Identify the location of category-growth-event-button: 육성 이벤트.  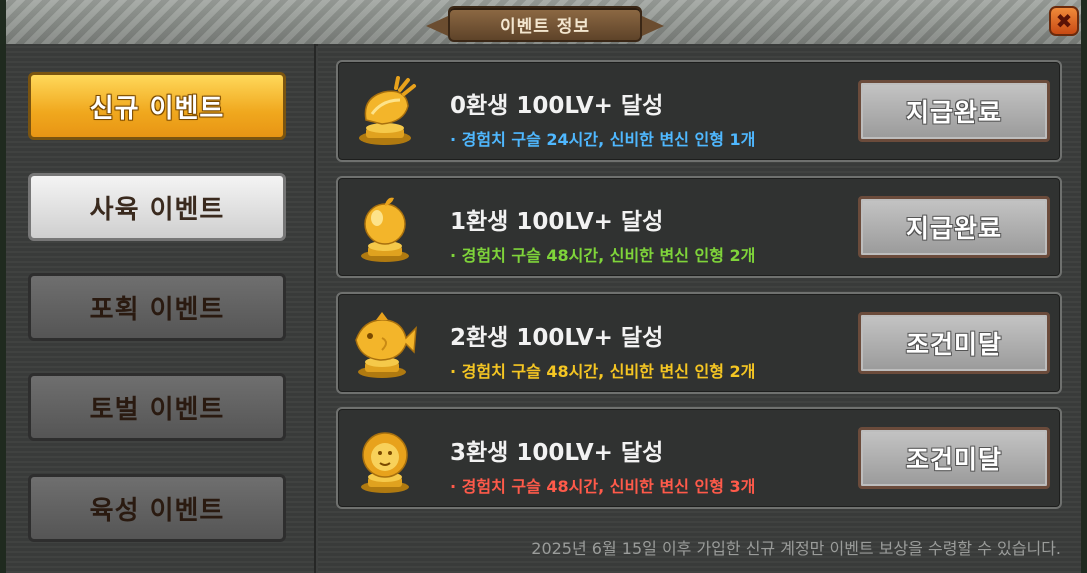
(157, 508).